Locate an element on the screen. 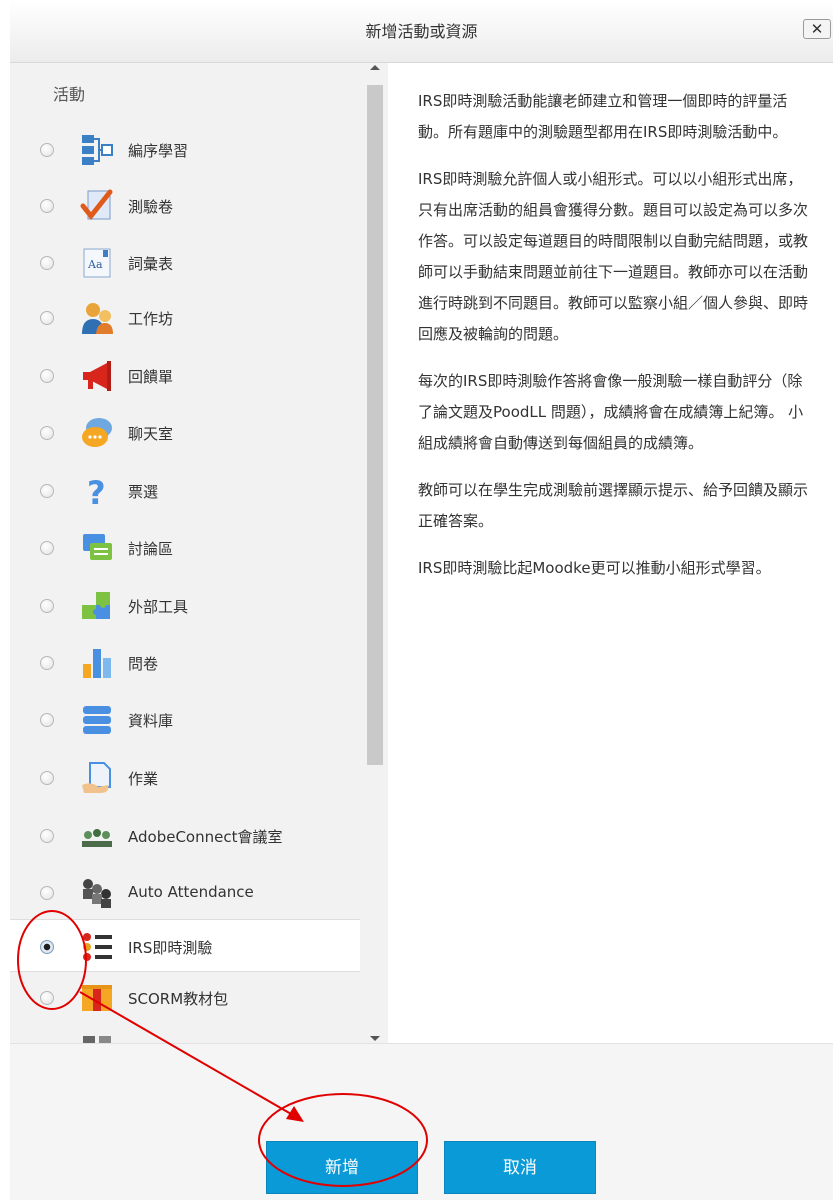 Image resolution: width=833 pixels, height=1200 pixels. choice-icon: ? is located at coordinates (97, 491).